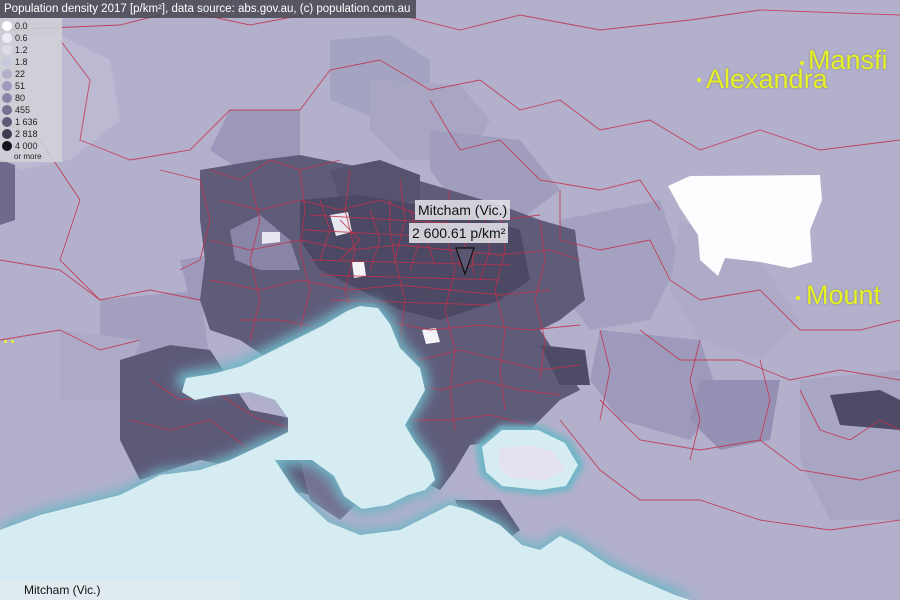 The height and width of the screenshot is (600, 900). What do you see at coordinates (62, 590) in the screenshot?
I see `selected-area-label: Mitcham (Vic.)` at bounding box center [62, 590].